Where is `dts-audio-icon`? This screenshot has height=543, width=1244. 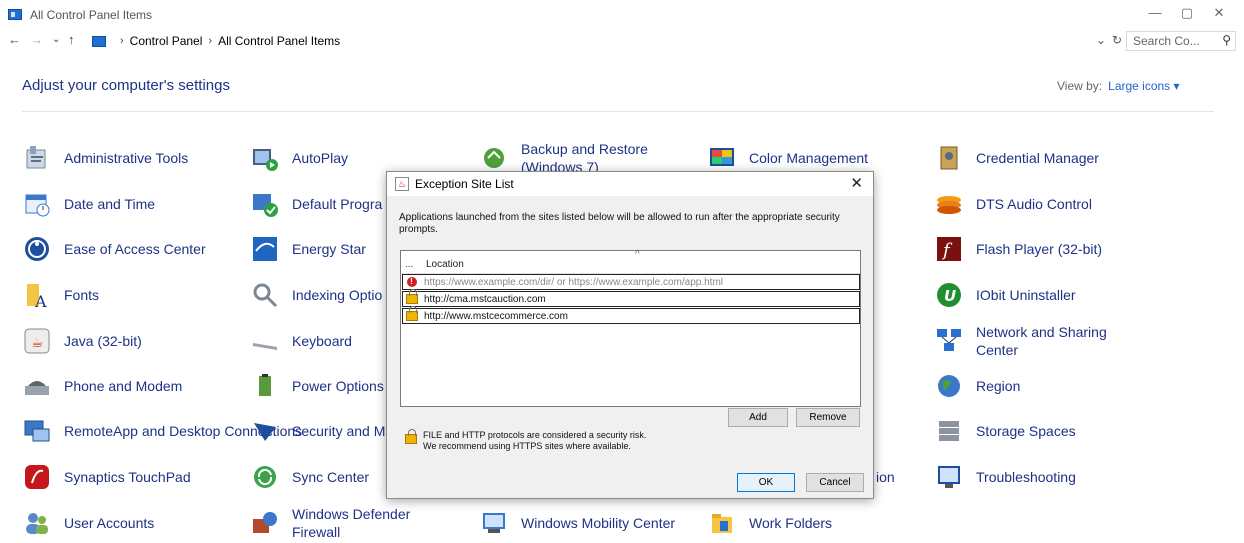 dts-audio-icon is located at coordinates (949, 204).